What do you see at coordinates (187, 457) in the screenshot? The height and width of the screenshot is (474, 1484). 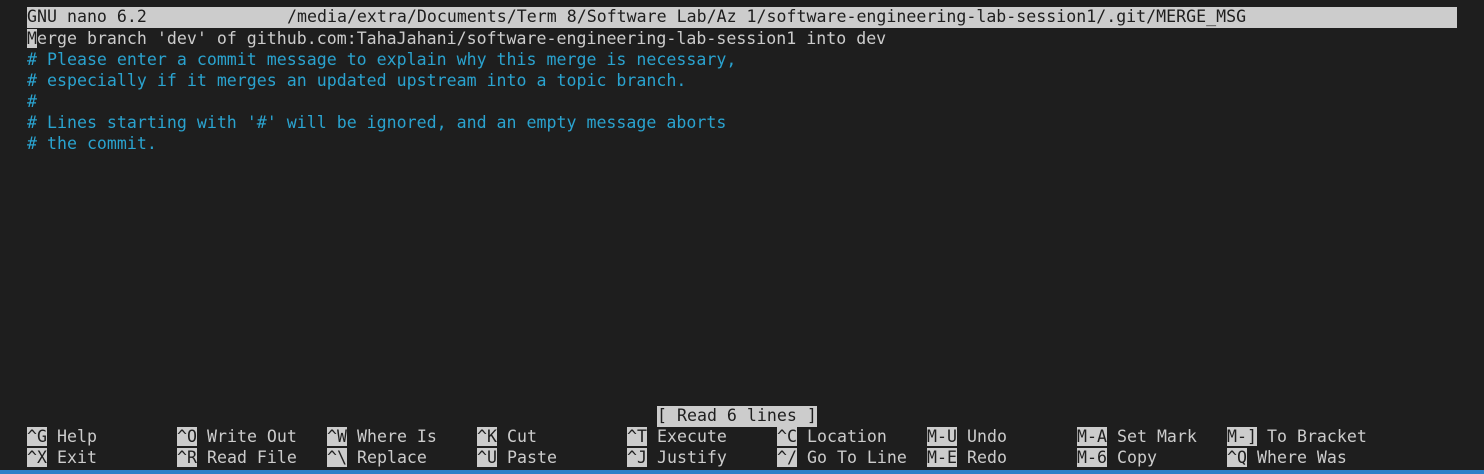 I see `key-ctrl-r: ^R` at bounding box center [187, 457].